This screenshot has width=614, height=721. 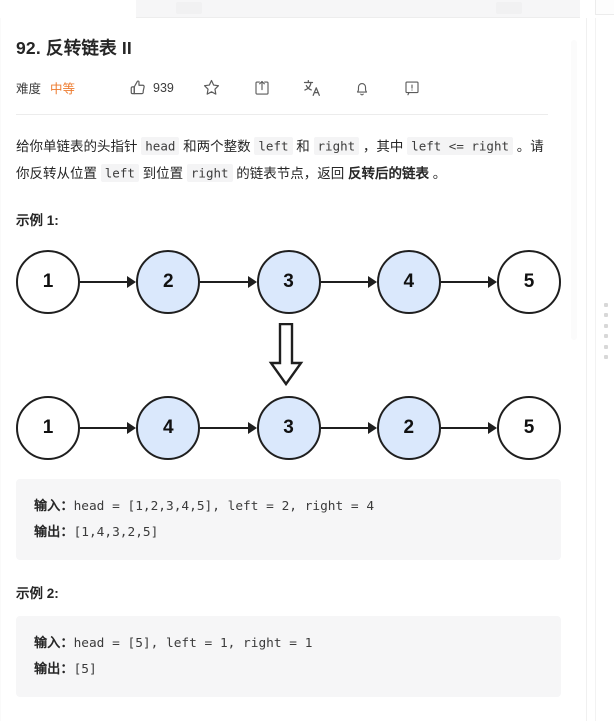 What do you see at coordinates (163, 87) in the screenshot?
I see `like-count: 939` at bounding box center [163, 87].